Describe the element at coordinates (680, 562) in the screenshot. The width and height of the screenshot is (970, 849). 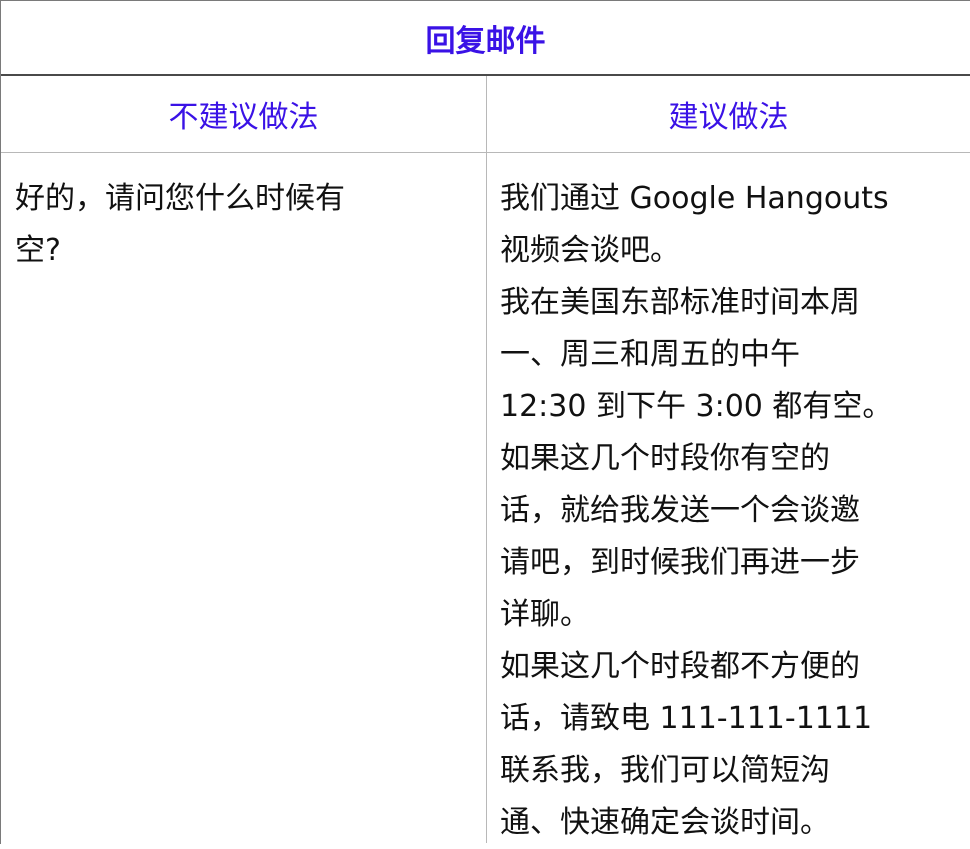
I see `recommended-line: 请吧，到时候我们再进一步` at that location.